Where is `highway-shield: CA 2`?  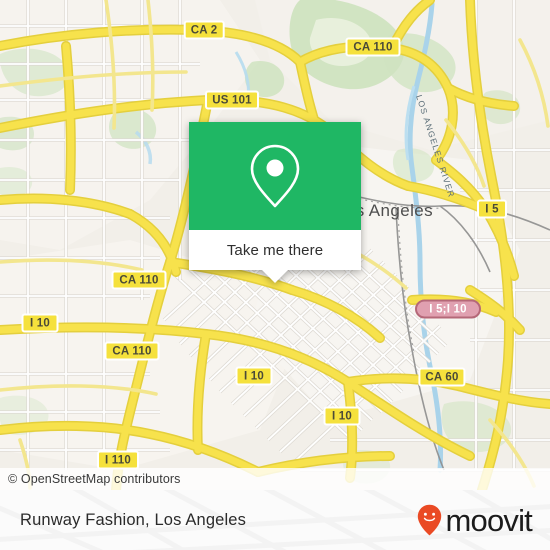
highway-shield: CA 2 is located at coordinates (204, 30).